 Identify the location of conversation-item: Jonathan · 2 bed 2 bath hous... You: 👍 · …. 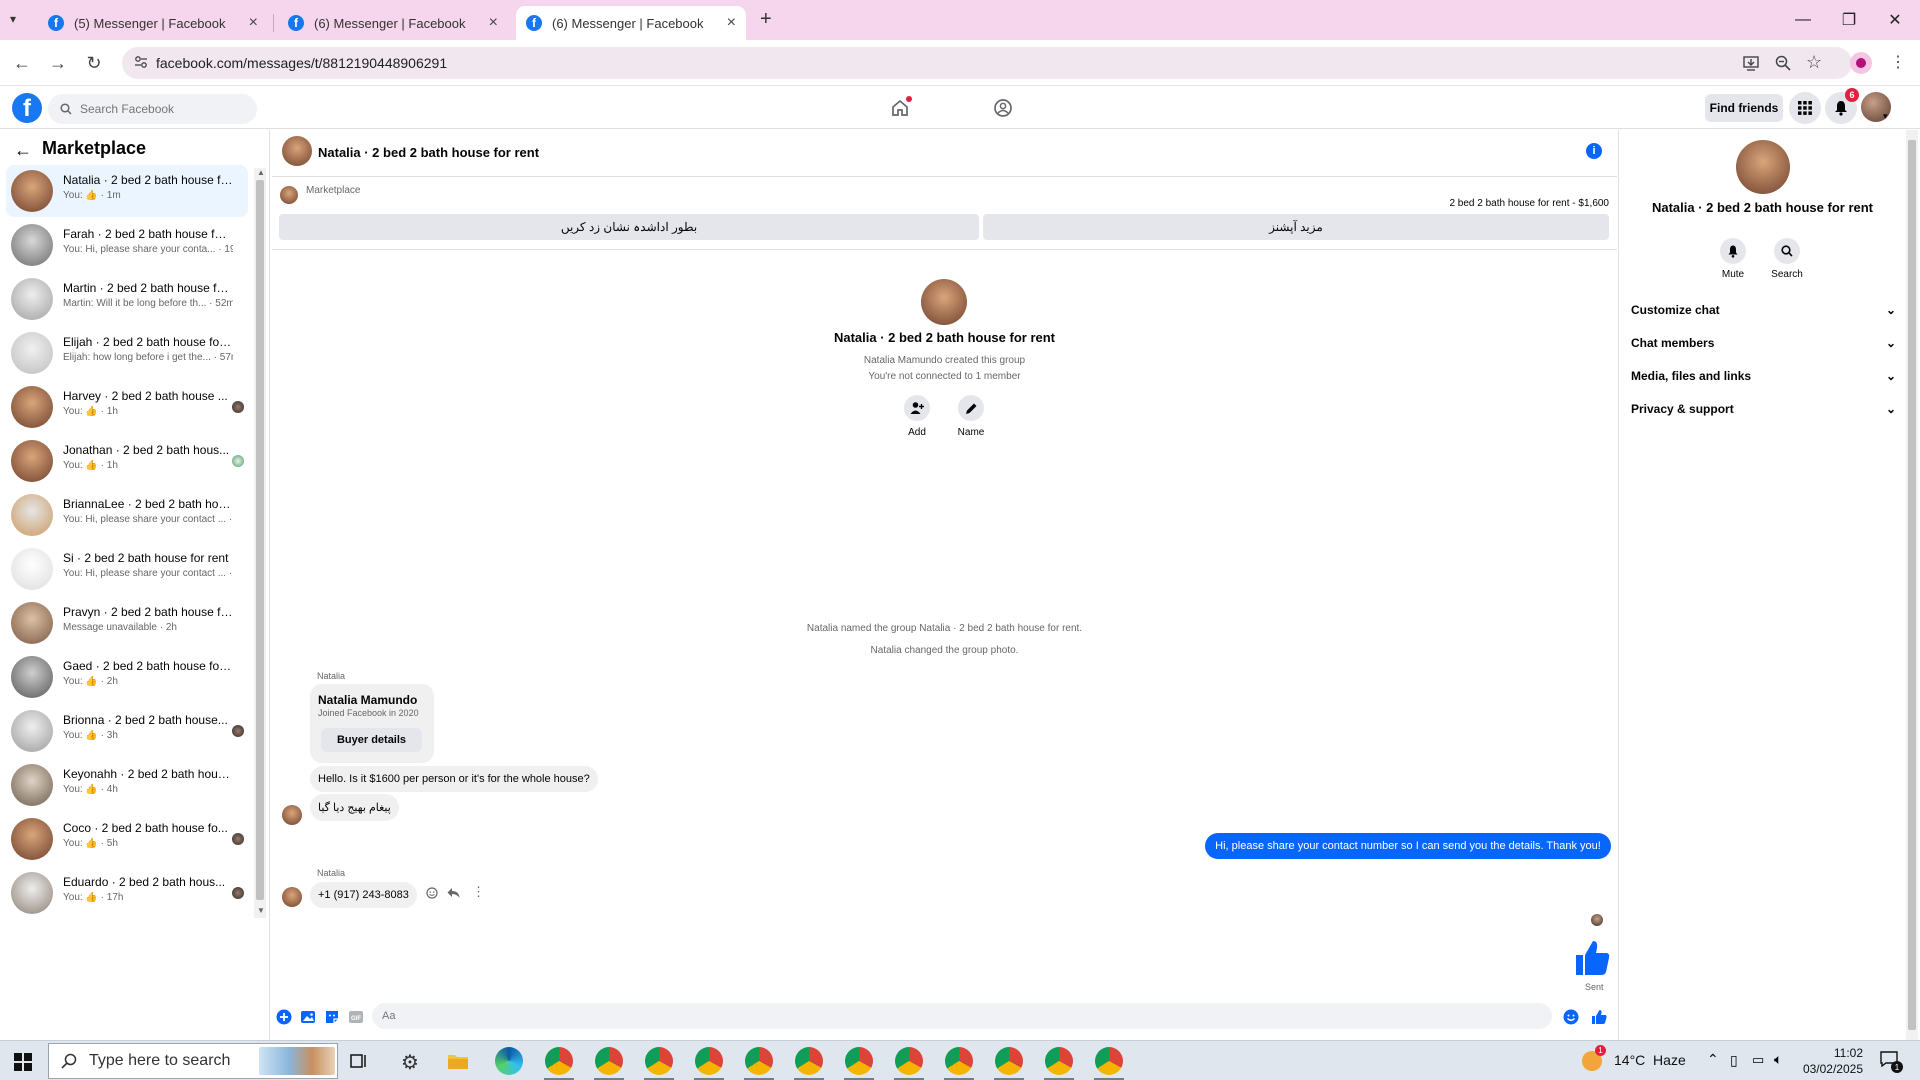
(127, 461).